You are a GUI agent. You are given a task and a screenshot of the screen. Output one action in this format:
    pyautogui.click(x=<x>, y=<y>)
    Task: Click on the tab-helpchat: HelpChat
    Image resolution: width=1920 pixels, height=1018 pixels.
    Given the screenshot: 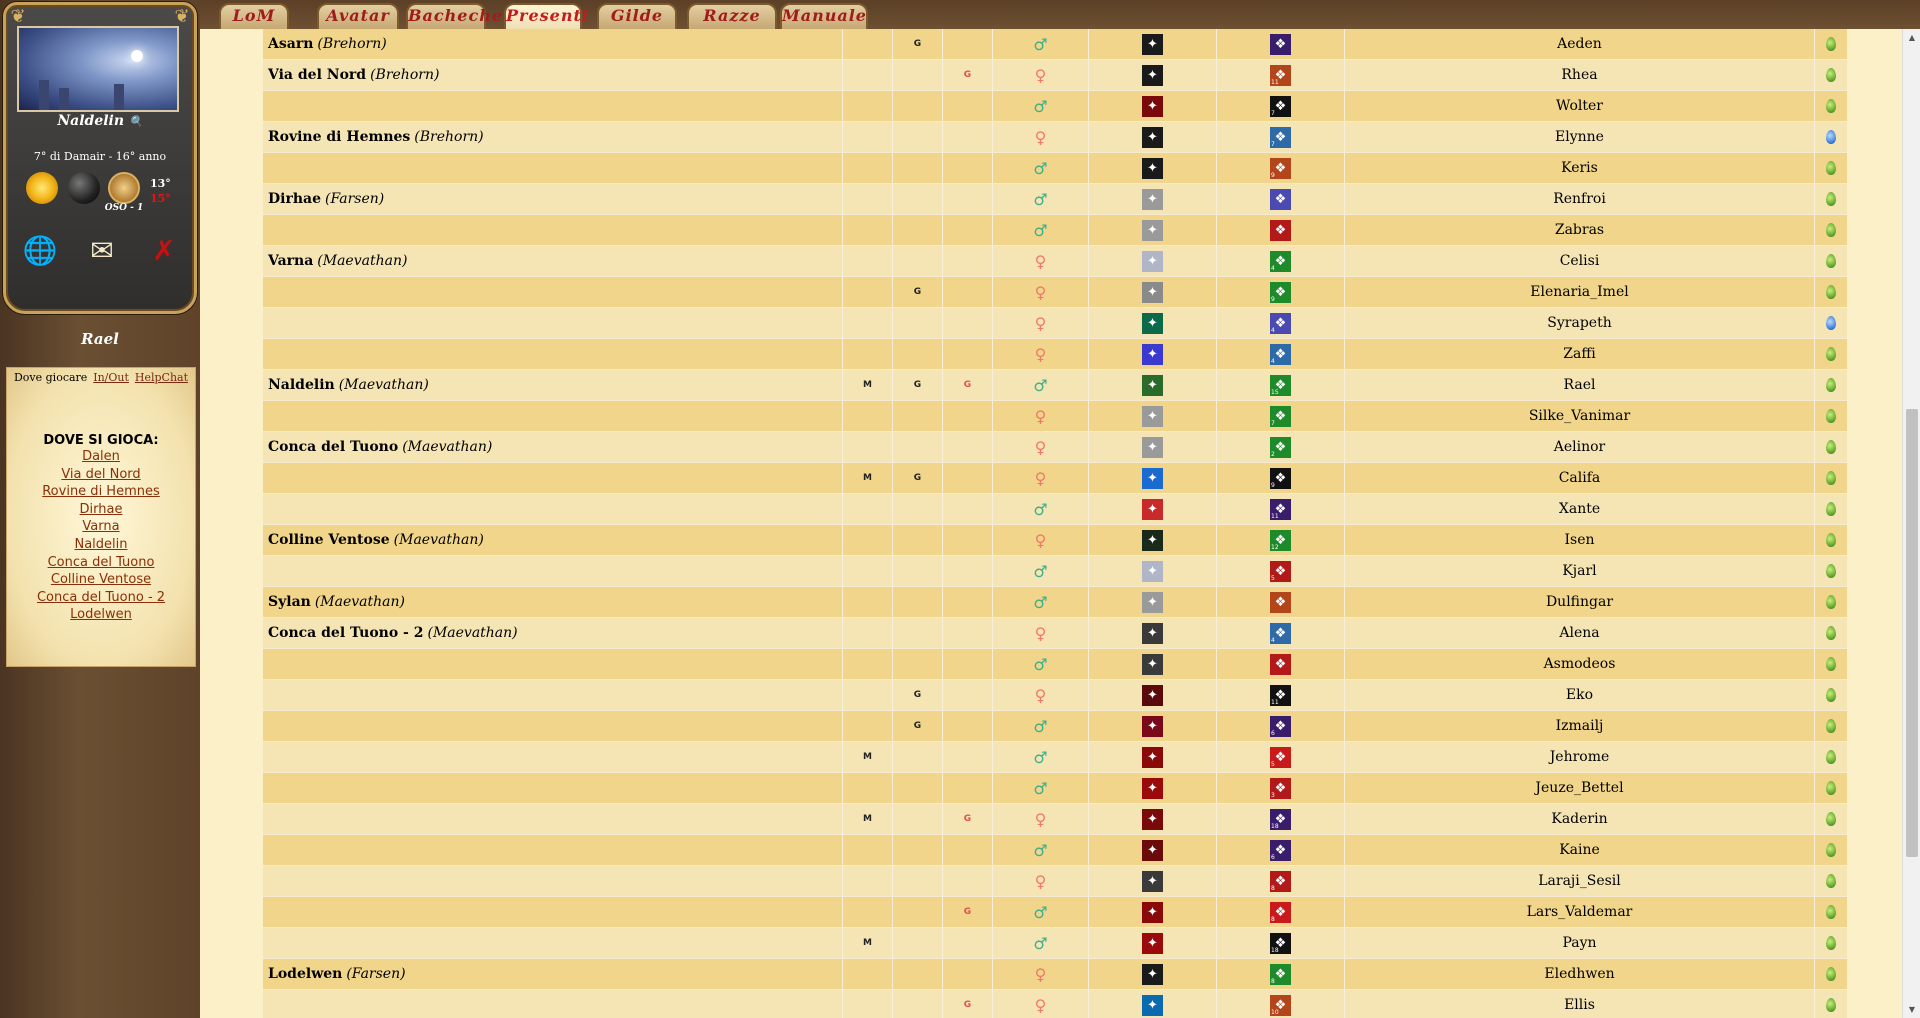 What is the action you would take?
    pyautogui.click(x=161, y=377)
    